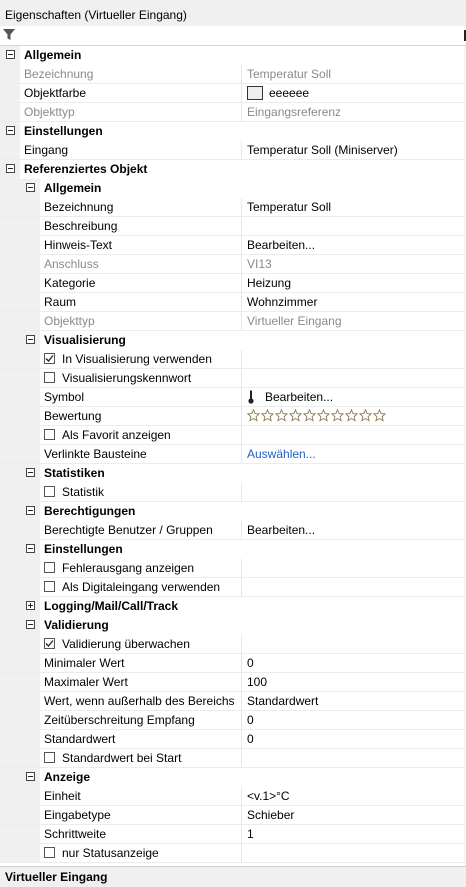  Describe the element at coordinates (344, 701) in the screenshot. I see `property-value: Standardwert` at that location.